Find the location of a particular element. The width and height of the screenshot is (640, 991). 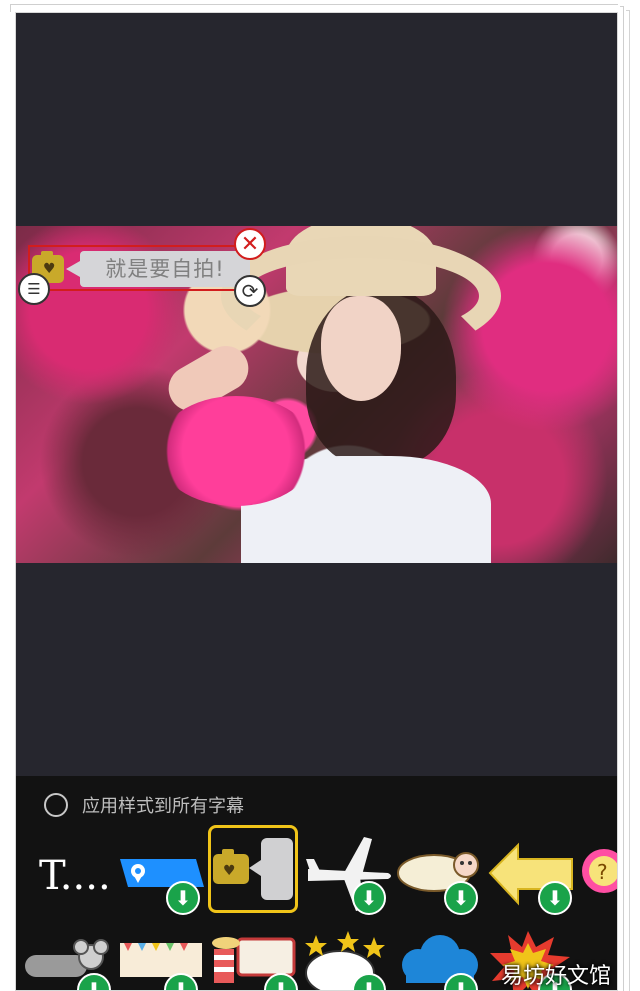

rotate-icon: ⟳ is located at coordinates (250, 291).